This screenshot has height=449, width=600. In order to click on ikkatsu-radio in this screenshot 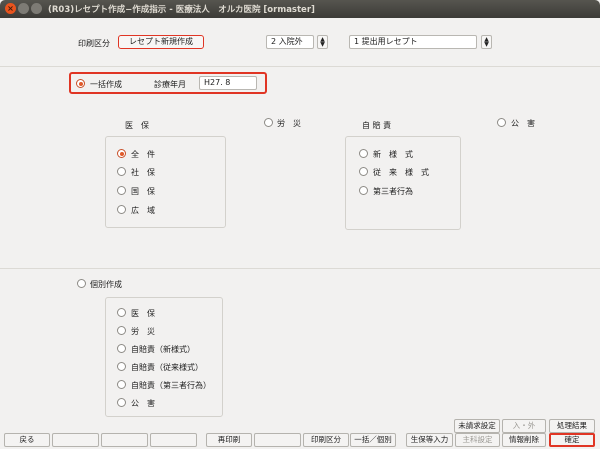, I will do `click(80, 83)`.